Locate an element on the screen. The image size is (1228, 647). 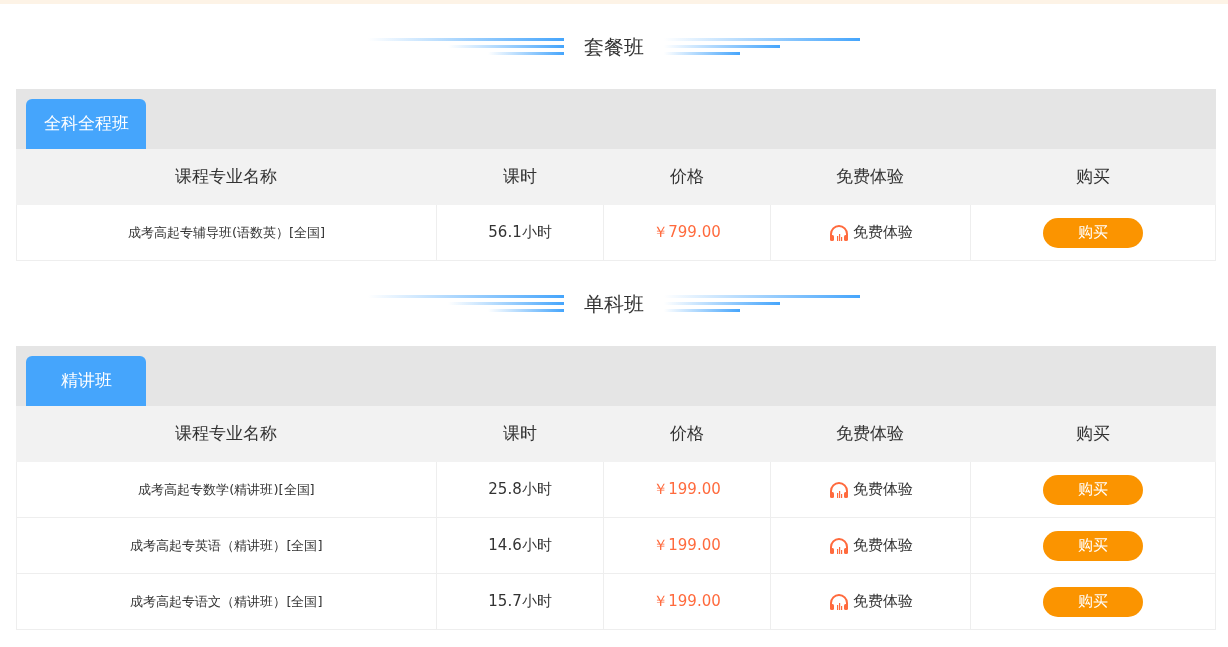
table-cell: 25.8小时 is located at coordinates (520, 489).